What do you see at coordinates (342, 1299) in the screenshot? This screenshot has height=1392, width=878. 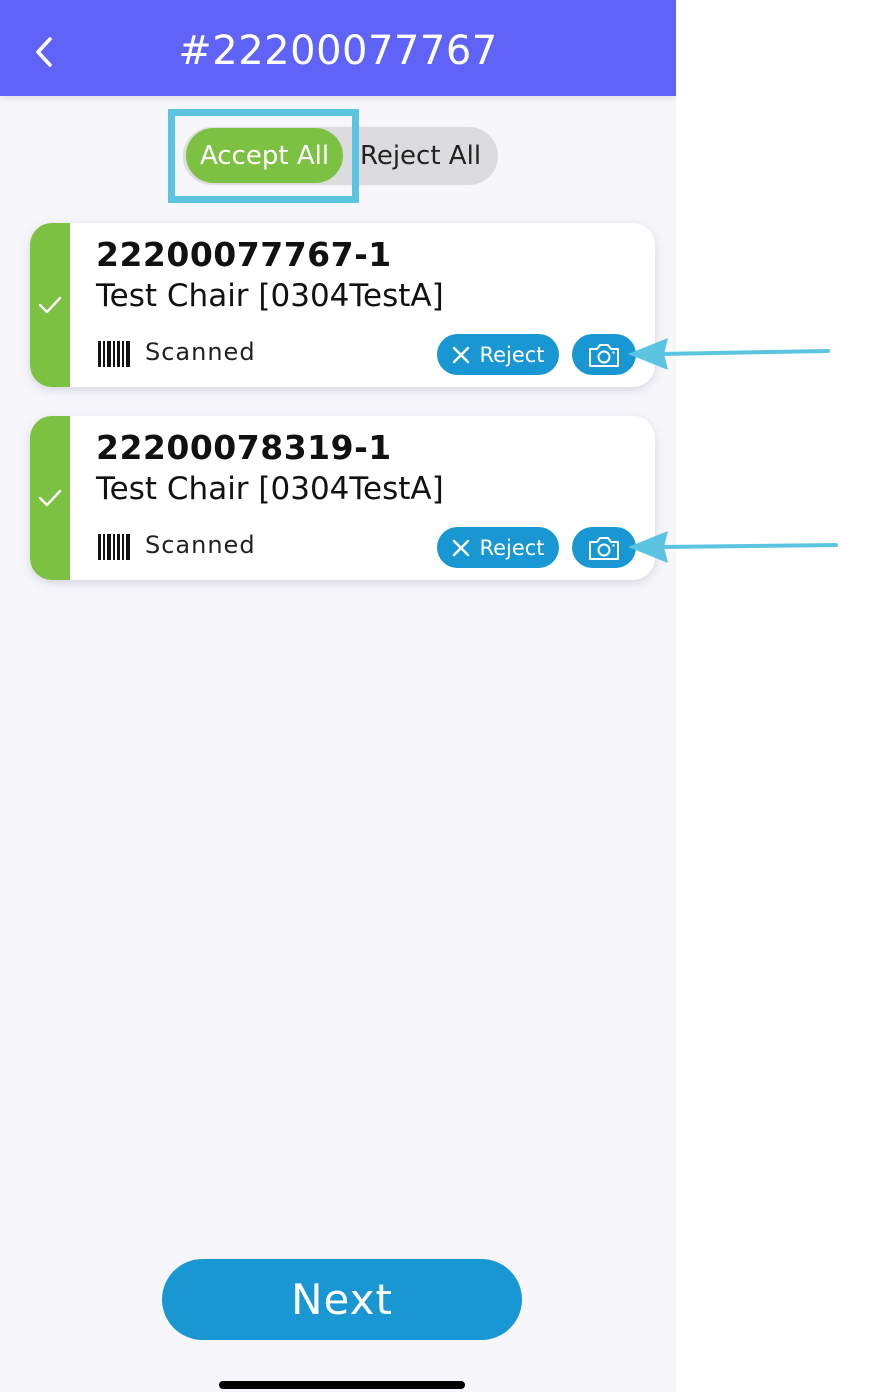 I see `next-button: Next` at bounding box center [342, 1299].